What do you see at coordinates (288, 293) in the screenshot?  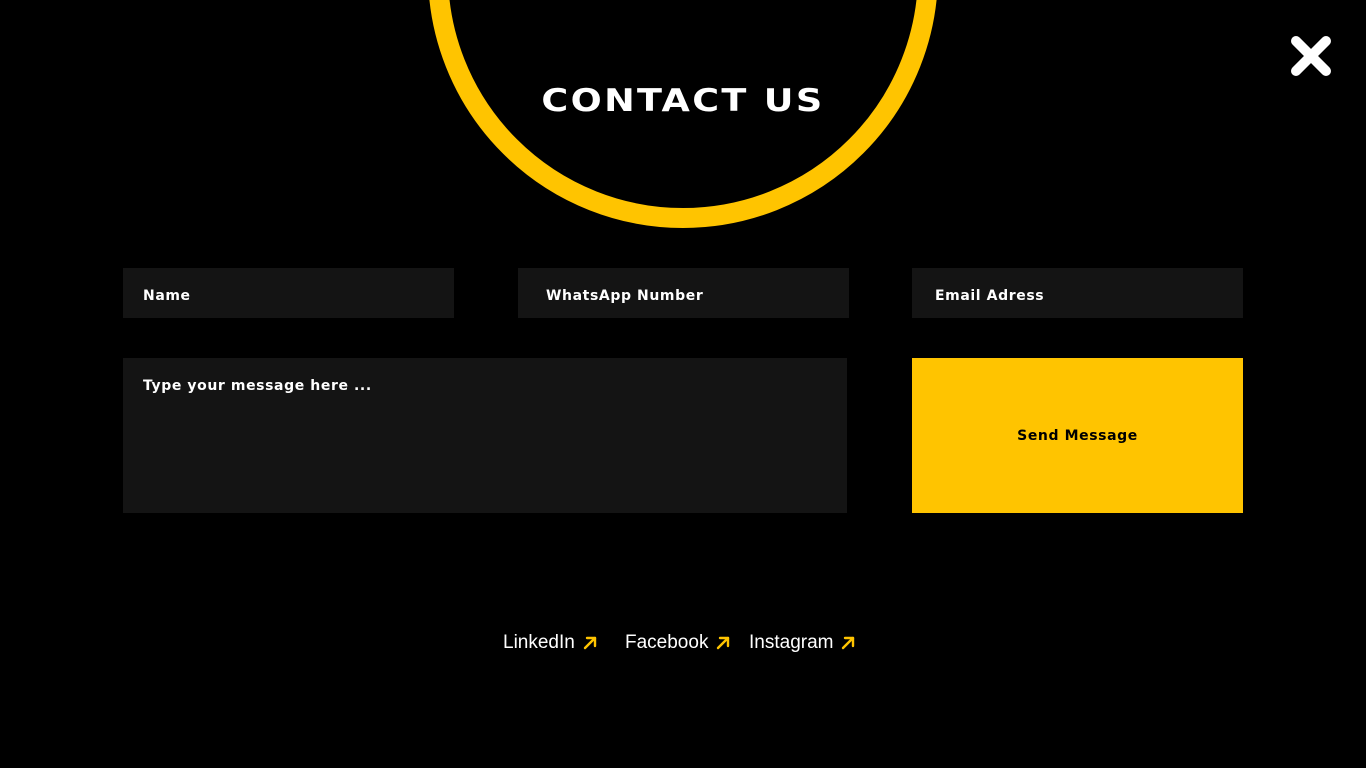 I see `name-field` at bounding box center [288, 293].